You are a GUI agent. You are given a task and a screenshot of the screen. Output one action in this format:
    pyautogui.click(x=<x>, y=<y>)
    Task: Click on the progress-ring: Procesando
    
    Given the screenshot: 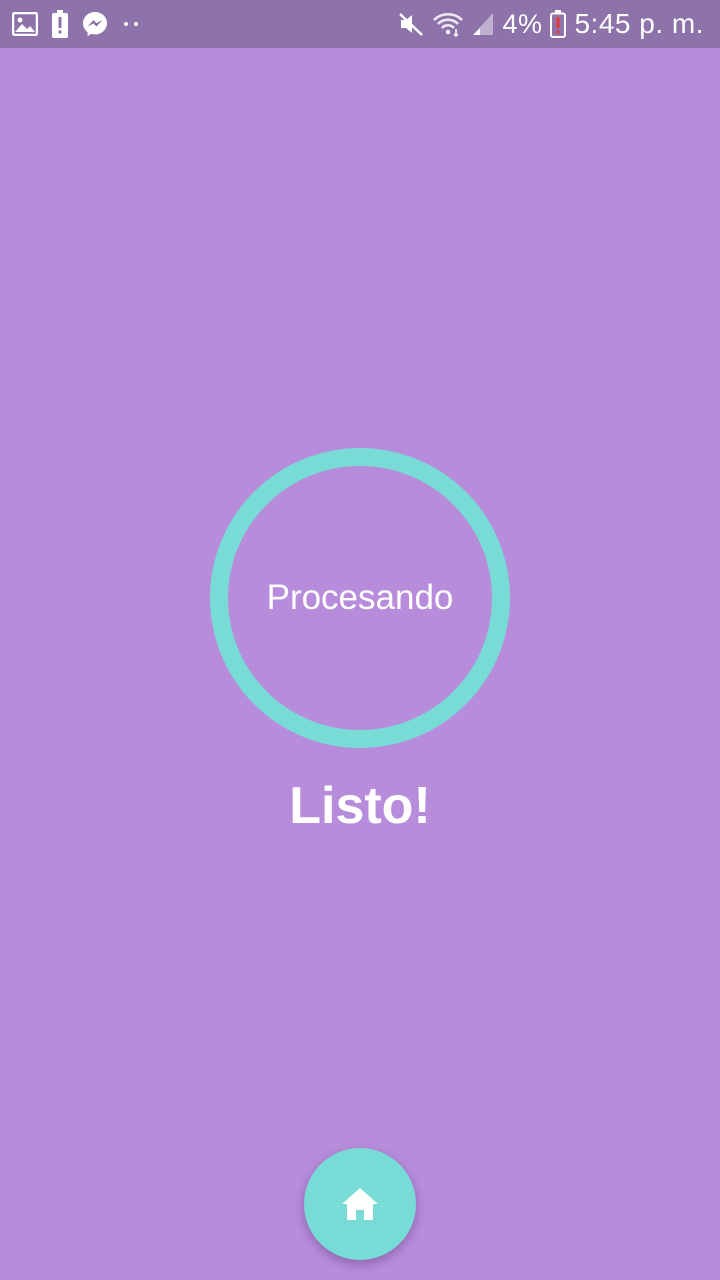 What is the action you would take?
    pyautogui.click(x=360, y=598)
    